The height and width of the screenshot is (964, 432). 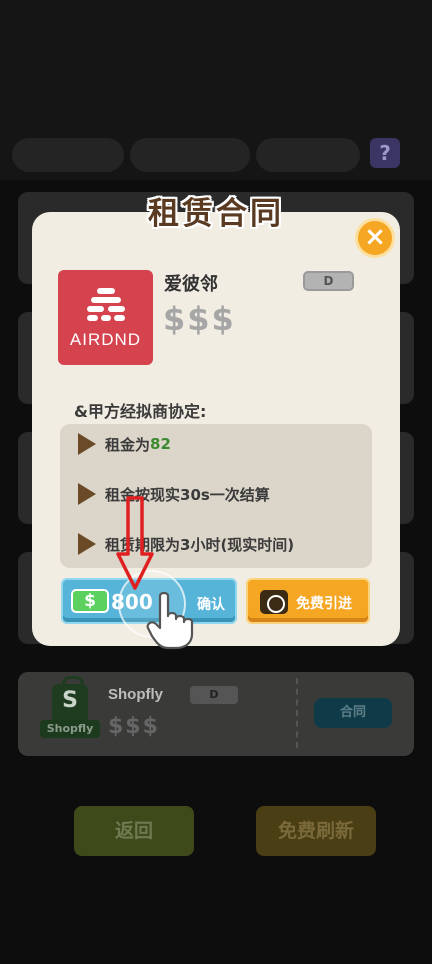 I want to click on confirm-label: 确认, so click(x=211, y=605).